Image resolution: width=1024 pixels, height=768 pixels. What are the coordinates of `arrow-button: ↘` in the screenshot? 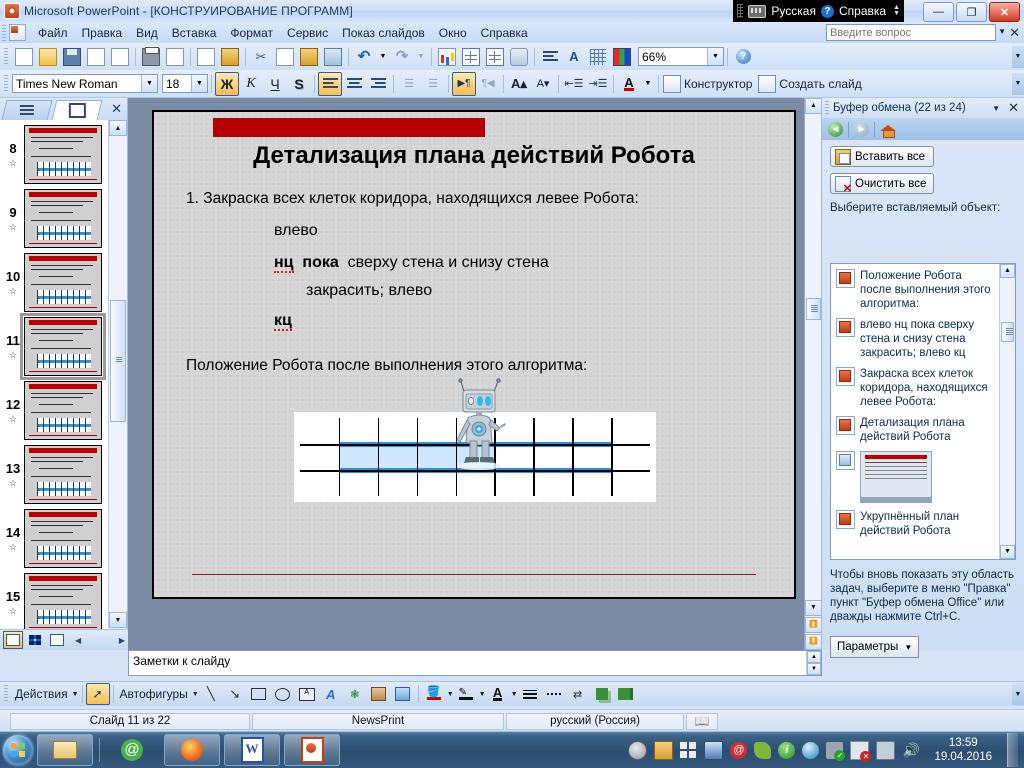 It's located at (235, 694).